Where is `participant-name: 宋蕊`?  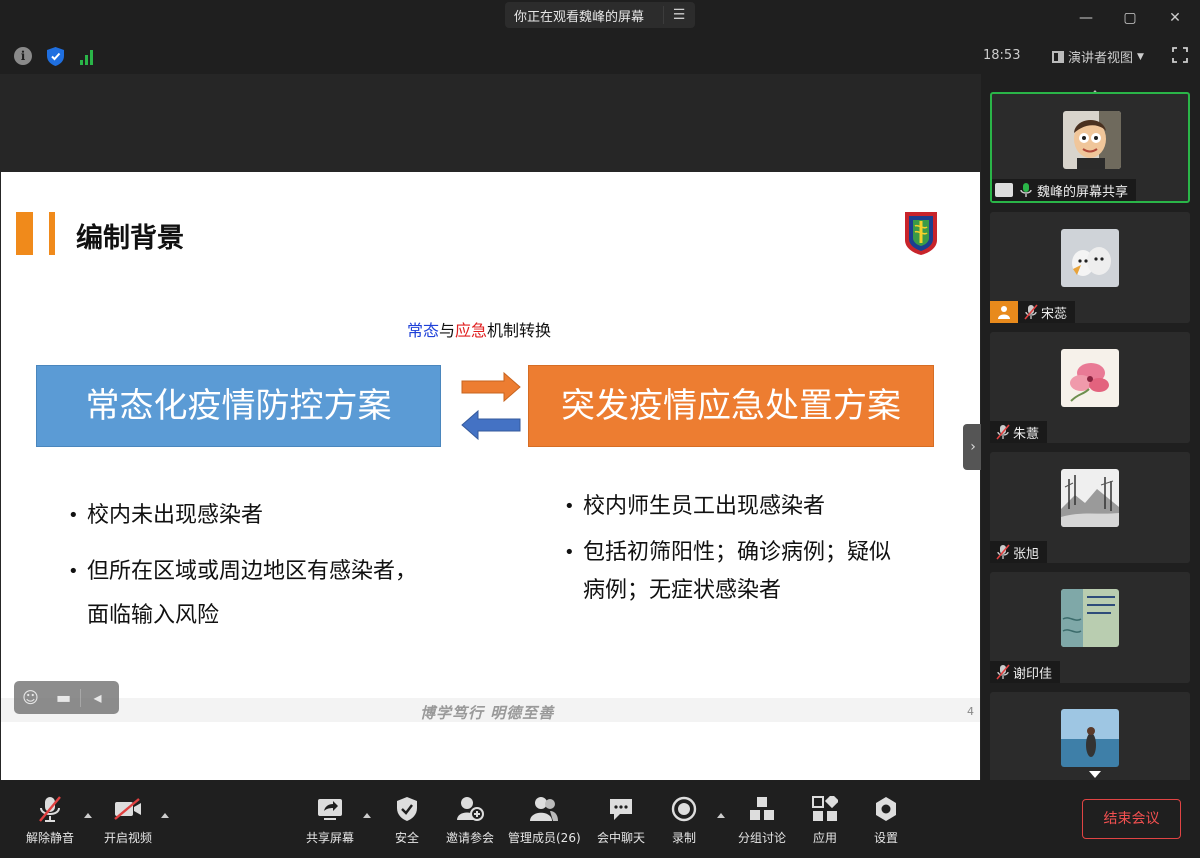
participant-name: 宋蕊 is located at coordinates (1054, 314).